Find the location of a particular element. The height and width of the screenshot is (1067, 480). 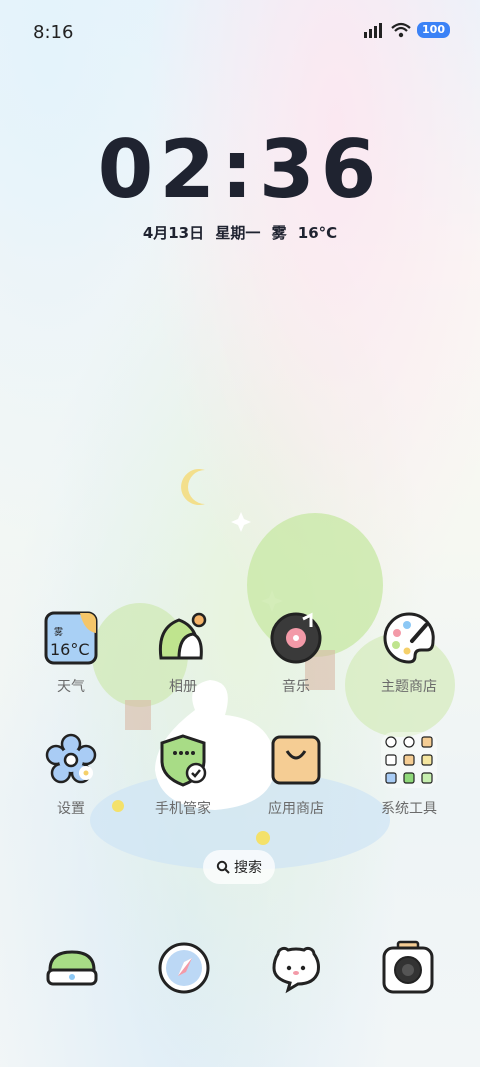

gallery-icon is located at coordinates (183, 638).